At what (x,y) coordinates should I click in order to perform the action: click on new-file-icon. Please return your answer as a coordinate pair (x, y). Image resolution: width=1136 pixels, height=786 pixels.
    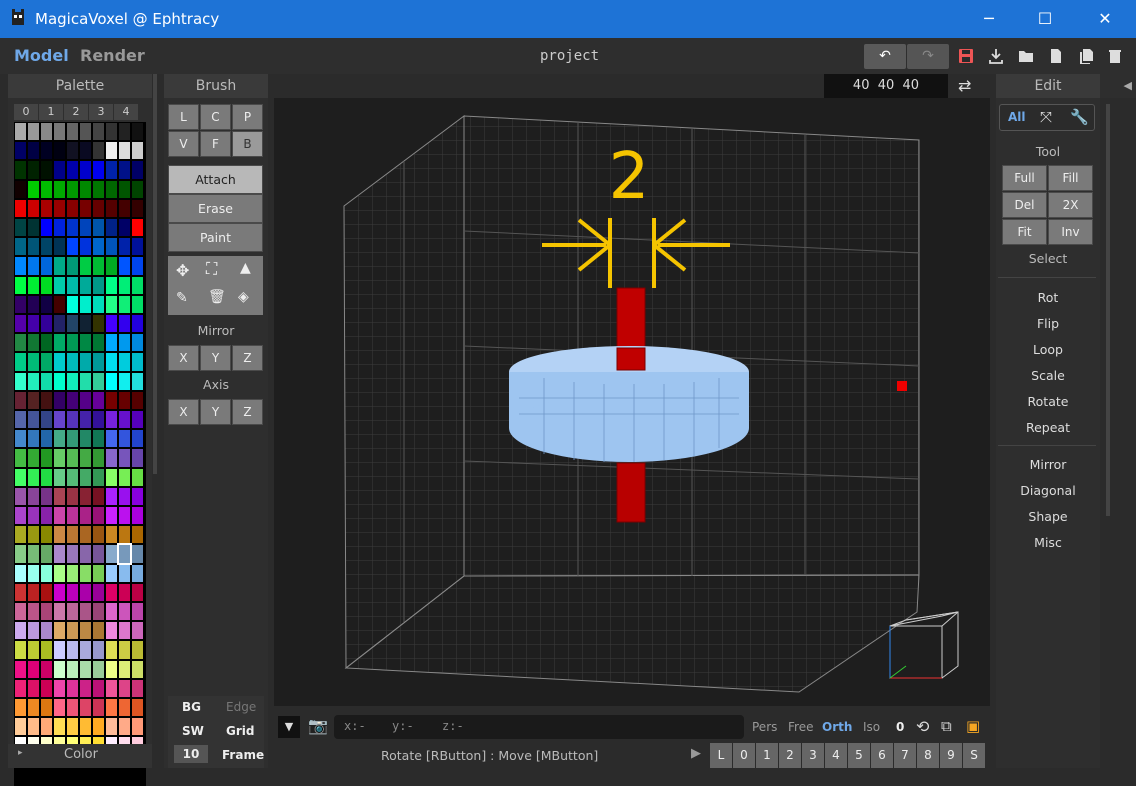
    Looking at the image, I should click on (1056, 57).